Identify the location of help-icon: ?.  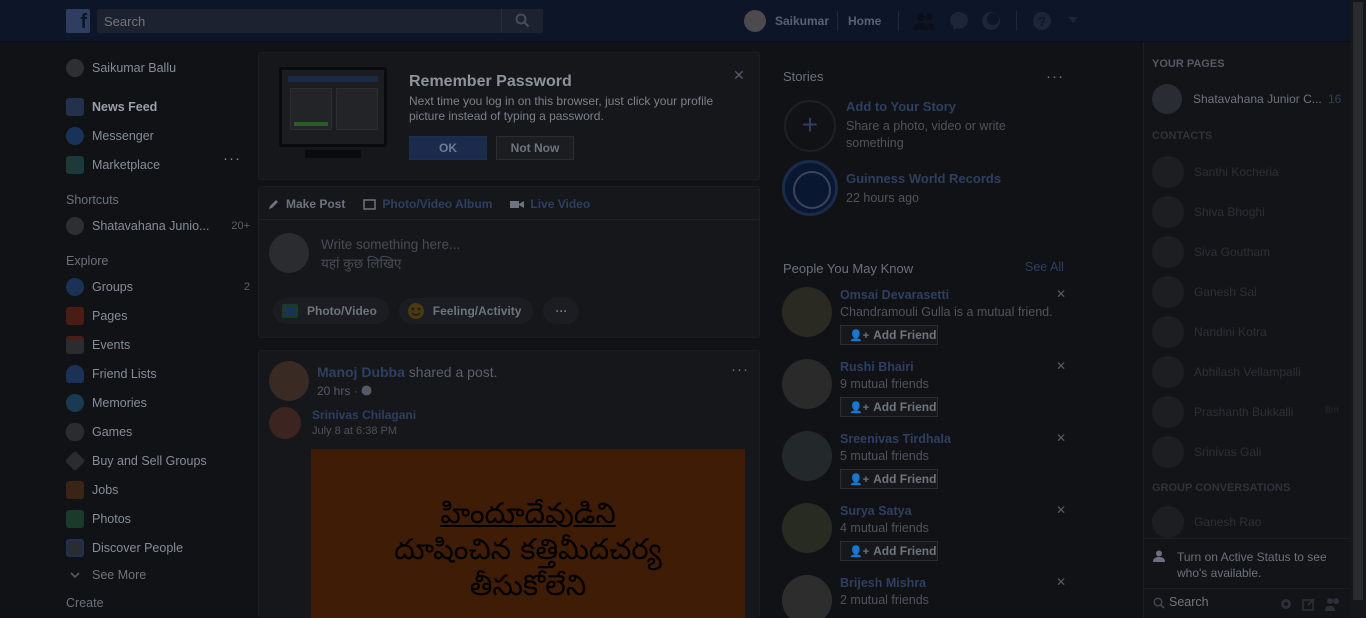
(1042, 21).